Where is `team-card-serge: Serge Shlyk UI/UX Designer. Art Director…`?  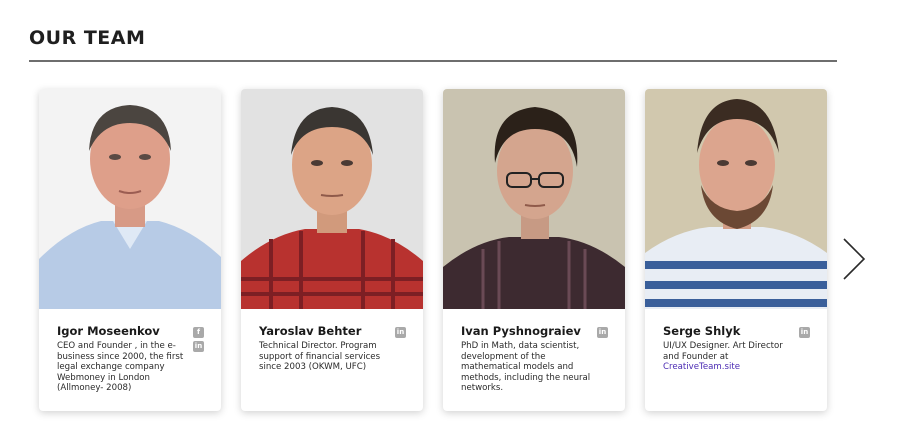
team-card-serge: Serge Shlyk UI/UX Designer. Art Director… is located at coordinates (736, 250).